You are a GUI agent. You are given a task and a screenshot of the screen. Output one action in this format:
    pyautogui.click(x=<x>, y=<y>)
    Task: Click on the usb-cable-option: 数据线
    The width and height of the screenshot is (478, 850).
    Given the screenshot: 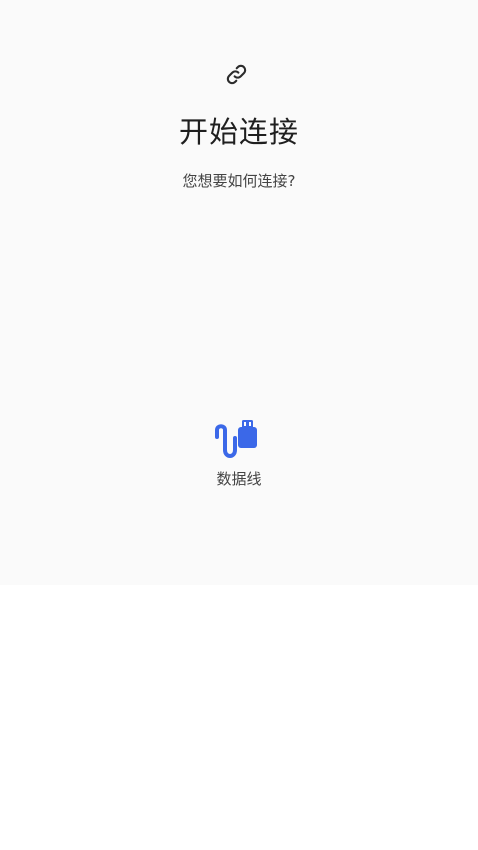 What is the action you would take?
    pyautogui.click(x=239, y=456)
    